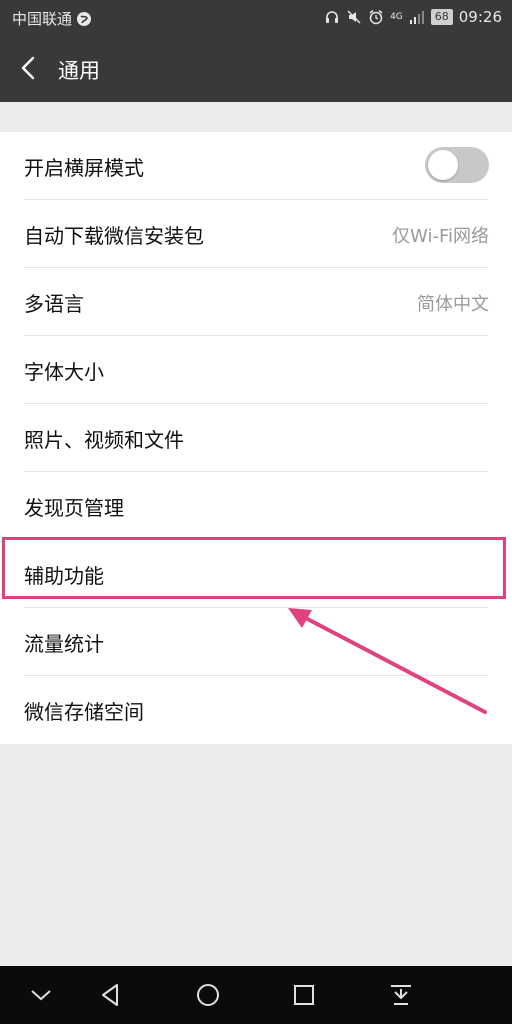  Describe the element at coordinates (79, 71) in the screenshot. I see `page-title: 通用` at that location.